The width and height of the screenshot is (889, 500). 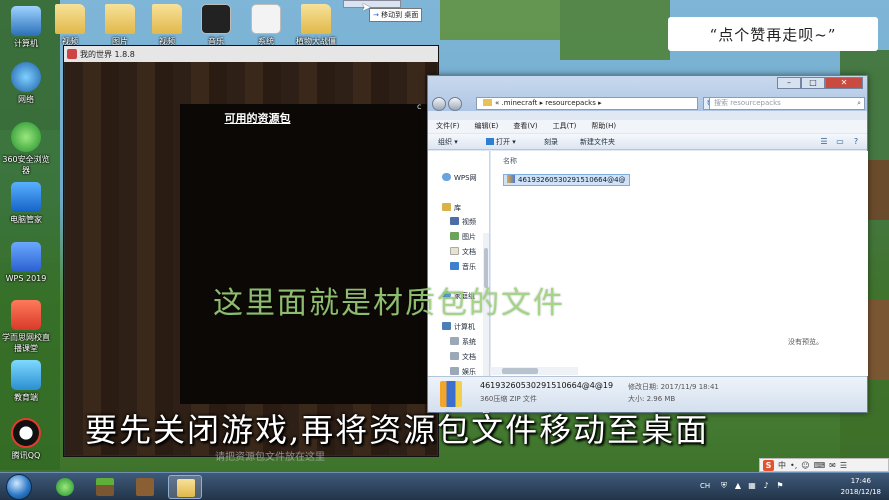 What do you see at coordinates (454, 266) in the screenshot?
I see `music-icon` at bounding box center [454, 266].